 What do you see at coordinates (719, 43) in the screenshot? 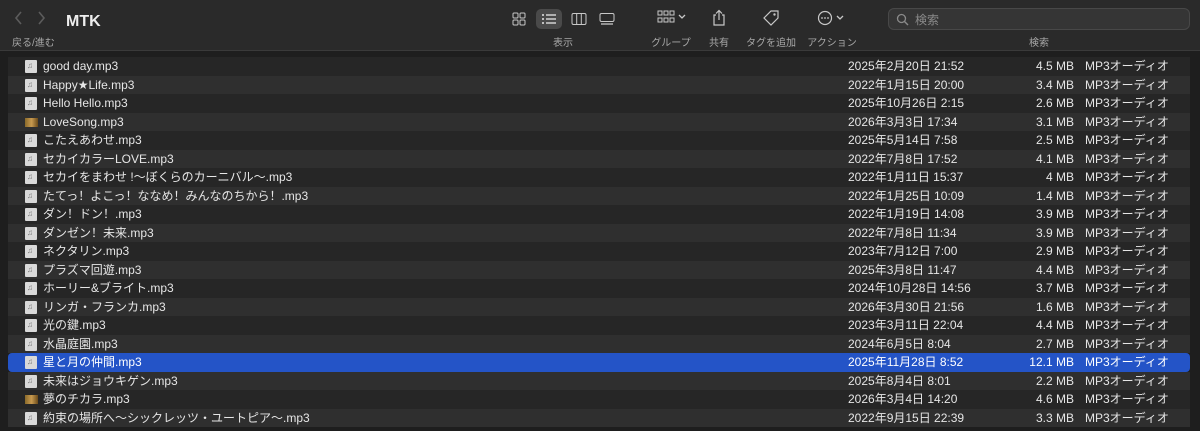
I see `share-label: 共有` at bounding box center [719, 43].